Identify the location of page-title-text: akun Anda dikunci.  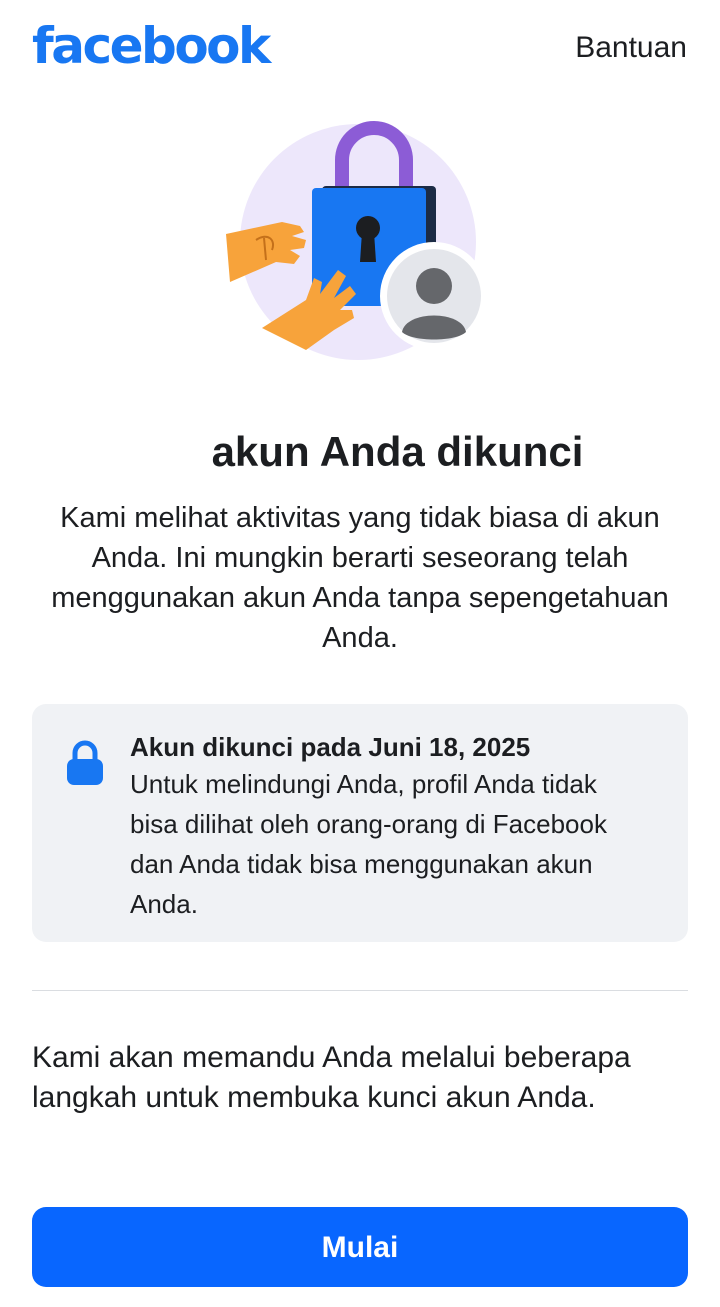
(397, 451).